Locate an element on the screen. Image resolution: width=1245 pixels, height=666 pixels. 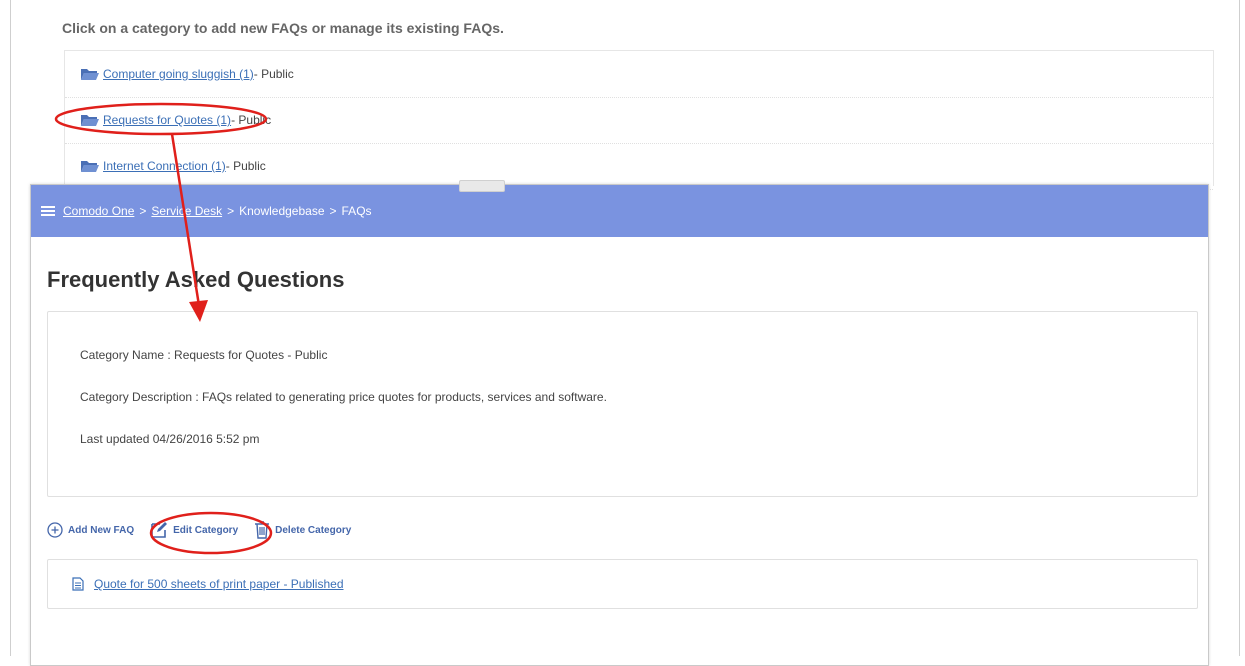
category-link: Internet Connection (1) is located at coordinates (164, 166).